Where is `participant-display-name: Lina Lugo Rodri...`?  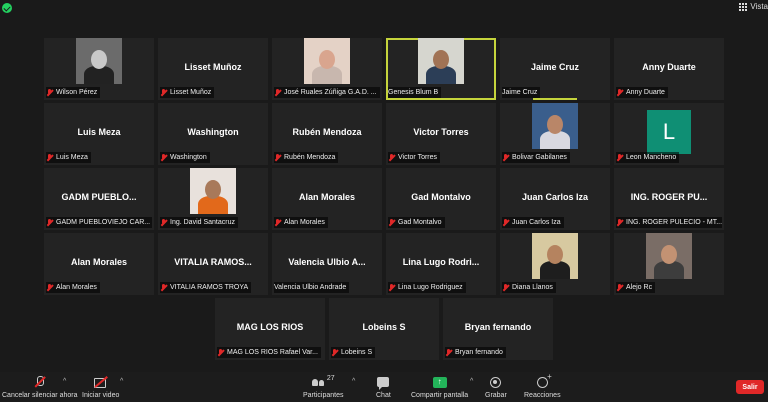 participant-display-name: Lina Lugo Rodri... is located at coordinates (441, 262).